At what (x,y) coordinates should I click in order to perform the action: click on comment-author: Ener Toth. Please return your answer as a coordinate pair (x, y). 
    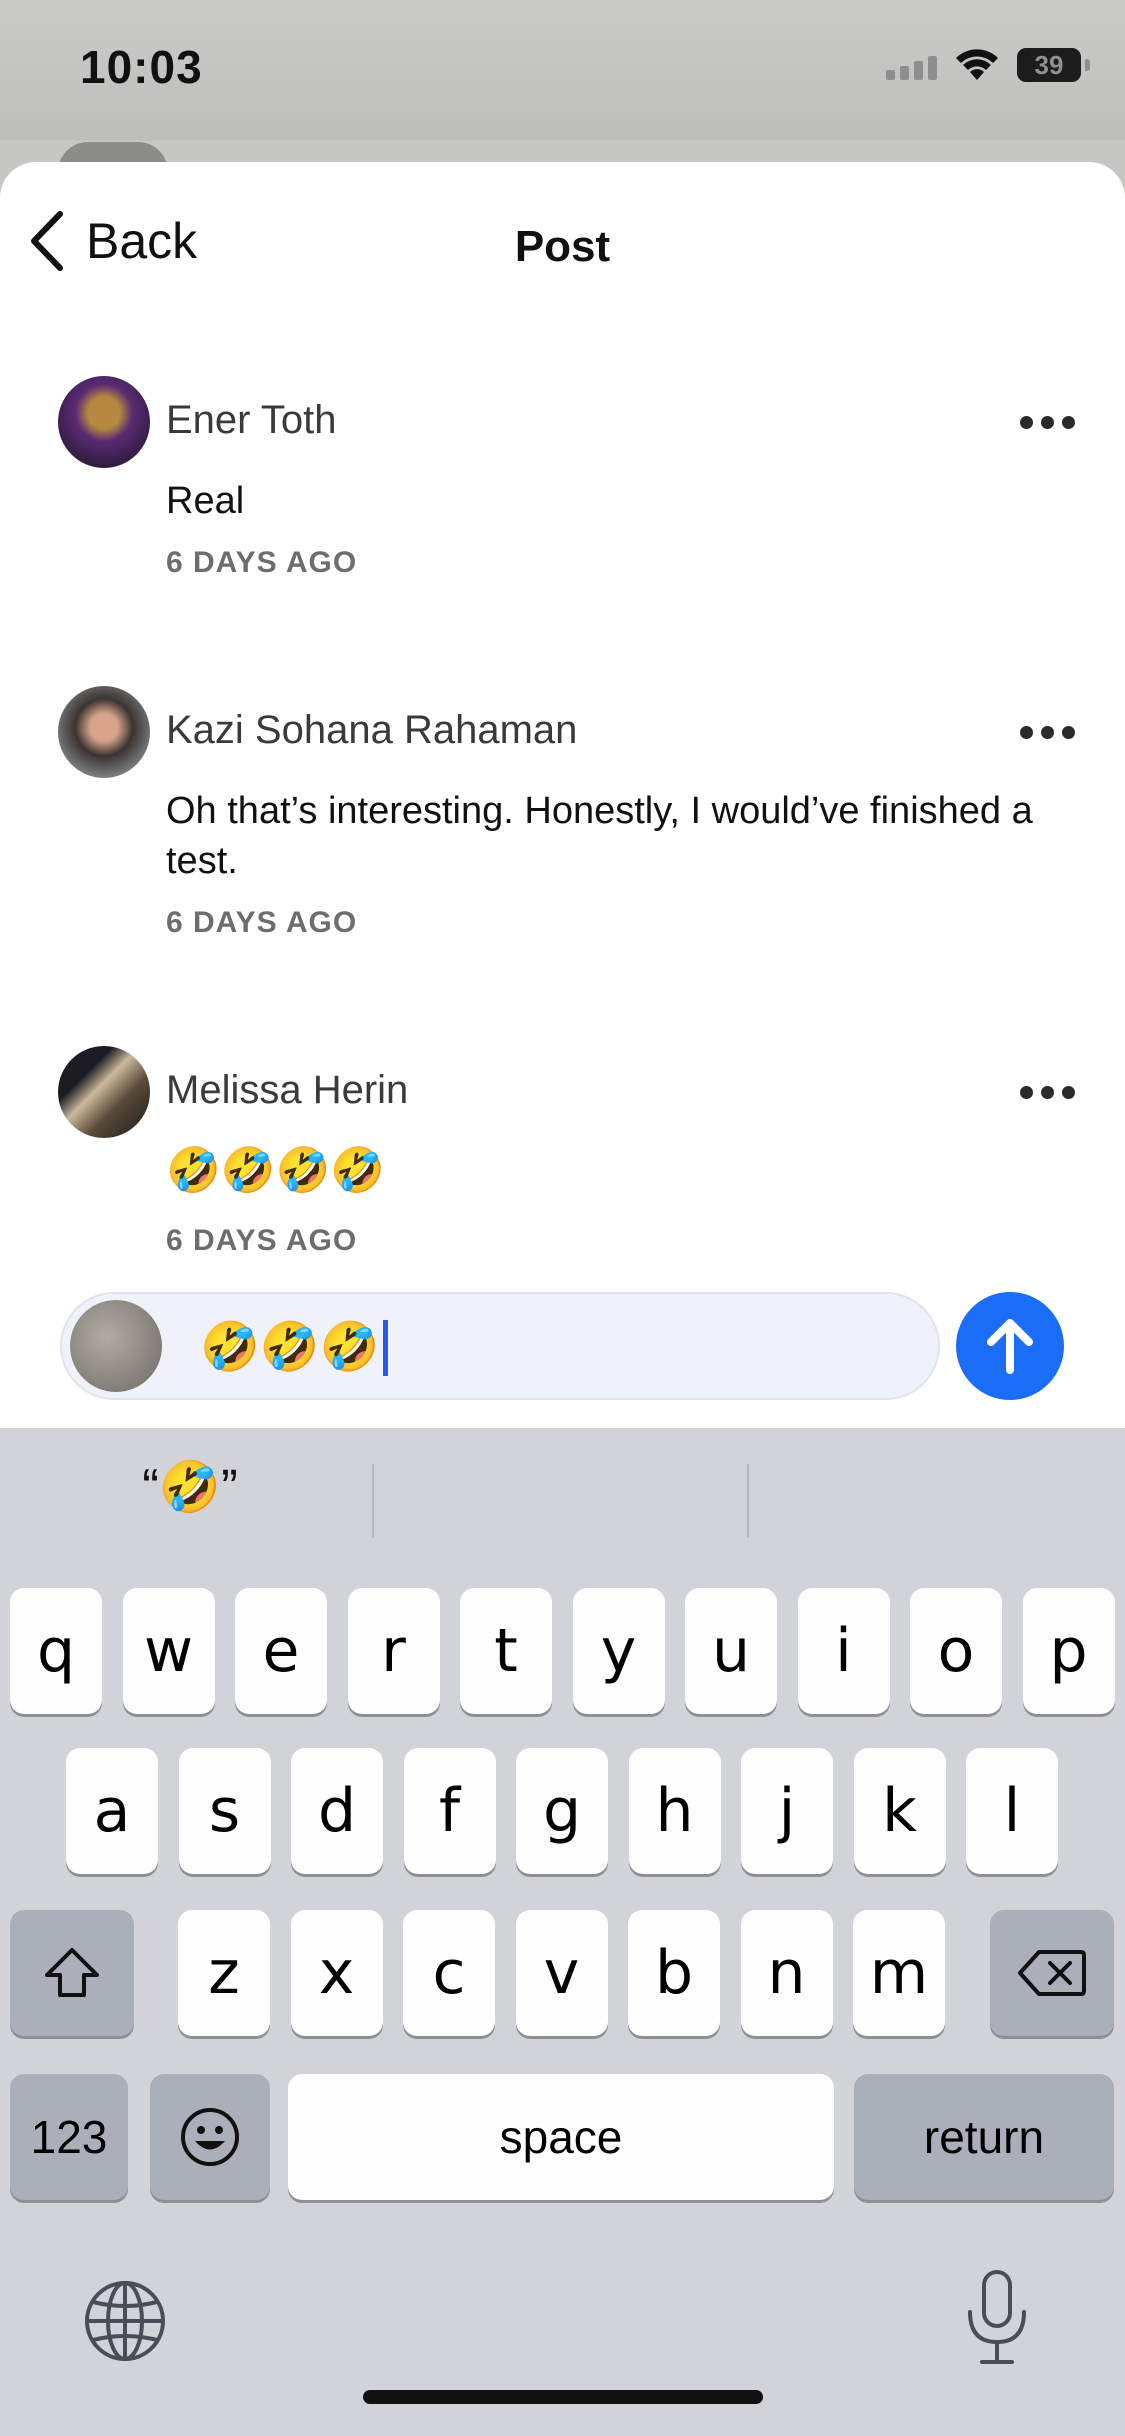
    Looking at the image, I should click on (251, 420).